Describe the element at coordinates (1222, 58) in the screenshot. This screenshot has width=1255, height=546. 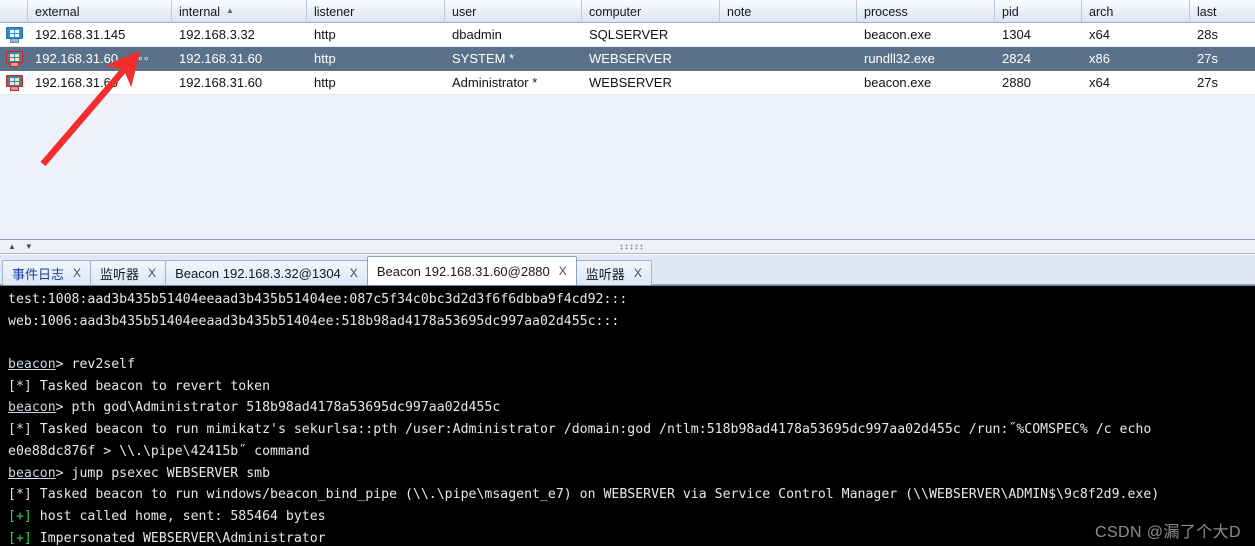
I see `cell-last: 27s` at that location.